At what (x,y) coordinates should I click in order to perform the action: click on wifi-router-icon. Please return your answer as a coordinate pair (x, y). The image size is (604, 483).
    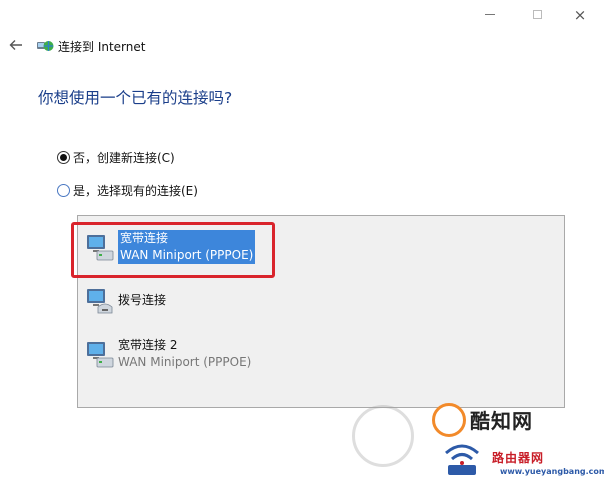
    Looking at the image, I should click on (462, 459).